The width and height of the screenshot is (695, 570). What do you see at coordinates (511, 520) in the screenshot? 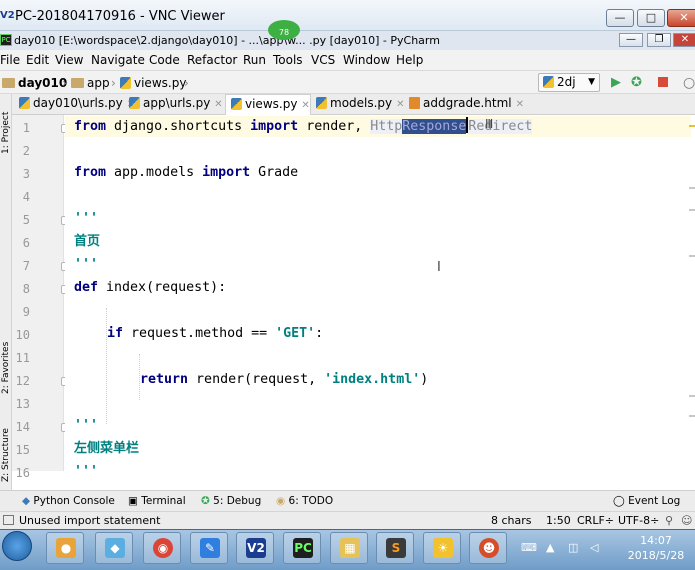
I see `selection-chars: 8 chars` at bounding box center [511, 520].